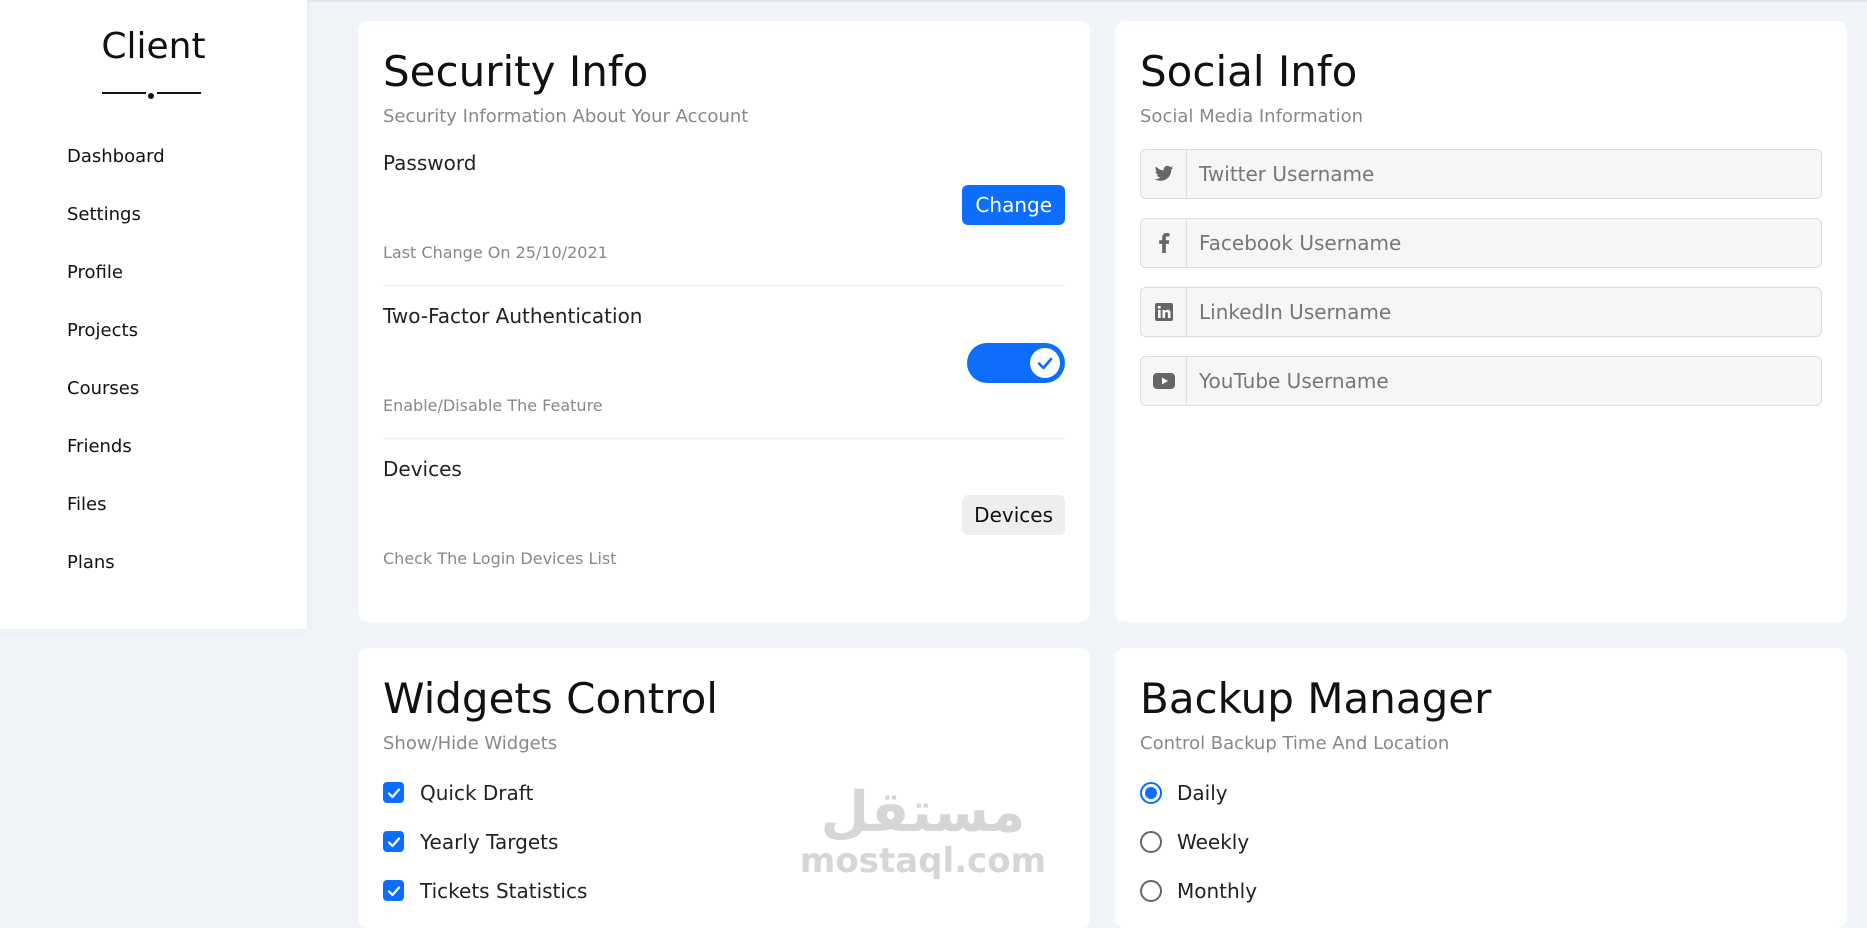  Describe the element at coordinates (1164, 381) in the screenshot. I see `youtube-icon` at that location.